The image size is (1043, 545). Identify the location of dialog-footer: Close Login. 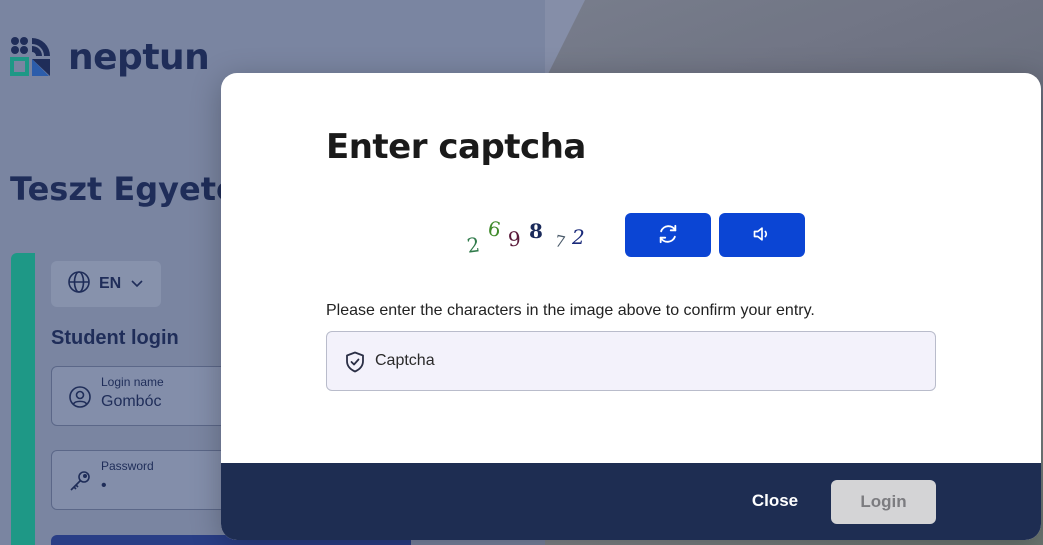
(631, 501).